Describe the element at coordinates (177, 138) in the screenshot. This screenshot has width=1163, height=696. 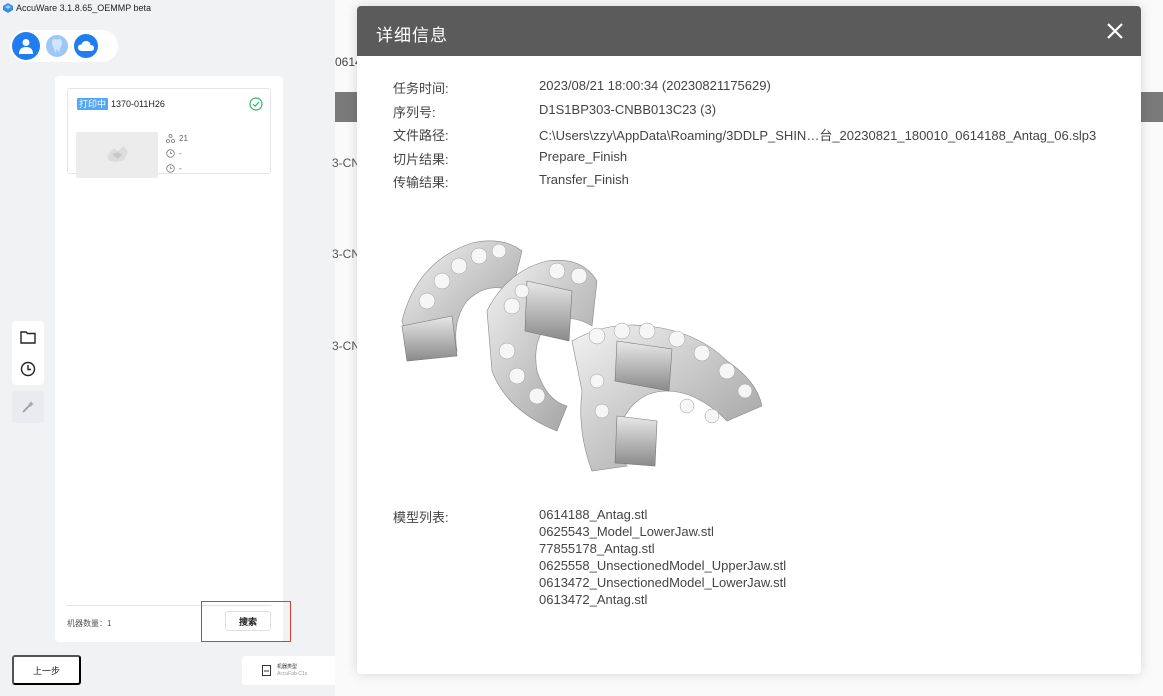
I see `layer-count: 21` at that location.